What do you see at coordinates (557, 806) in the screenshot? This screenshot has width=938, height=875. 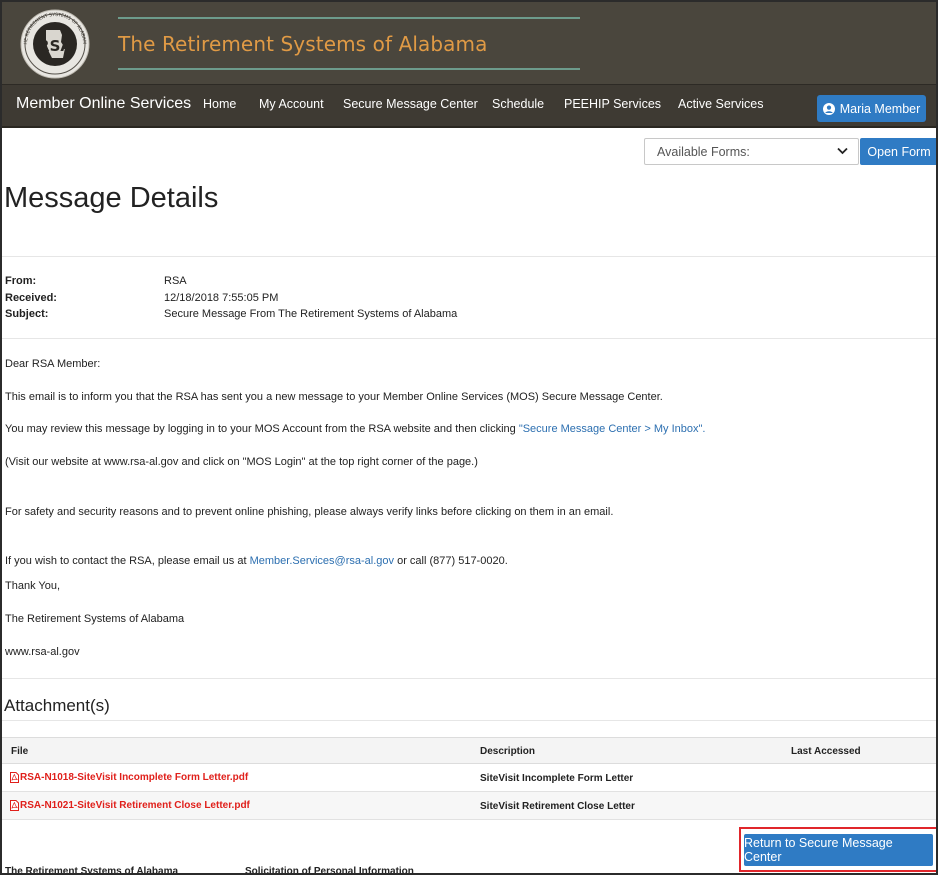 I see `attachment-description: SiteVisit Retirement Close Letter` at bounding box center [557, 806].